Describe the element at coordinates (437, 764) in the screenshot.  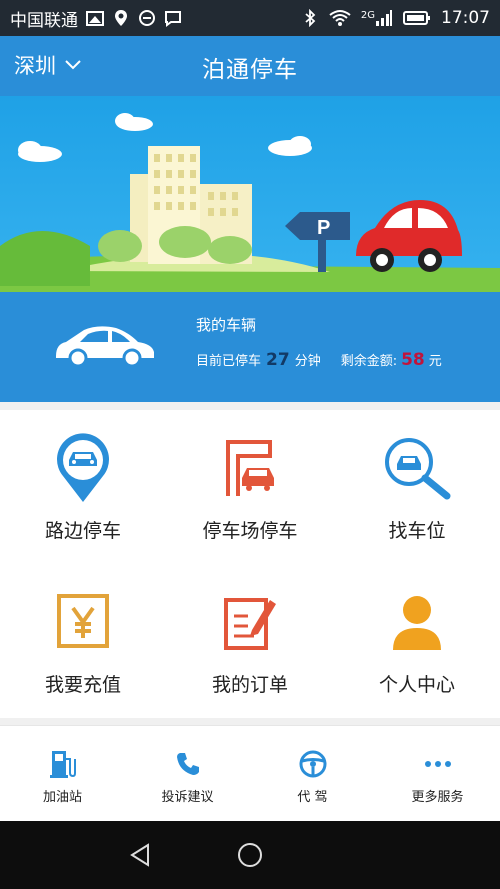
I see `more-icon` at that location.